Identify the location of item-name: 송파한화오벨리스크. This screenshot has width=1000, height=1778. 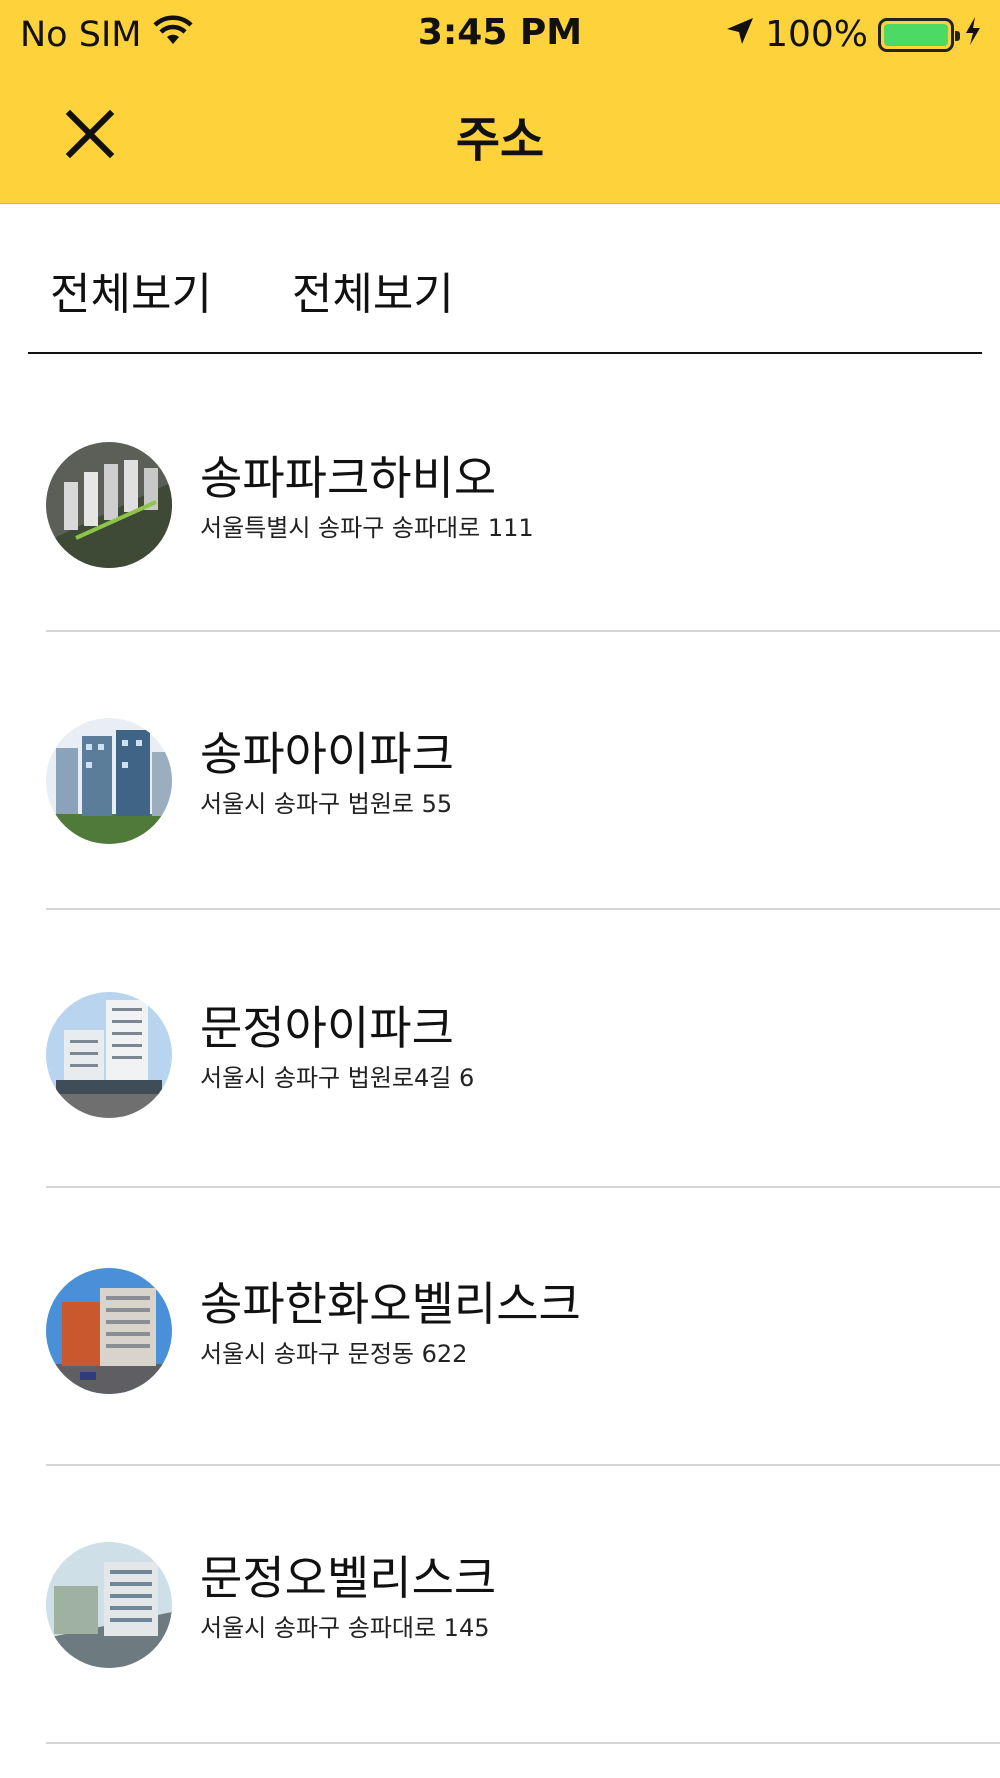
(390, 1304).